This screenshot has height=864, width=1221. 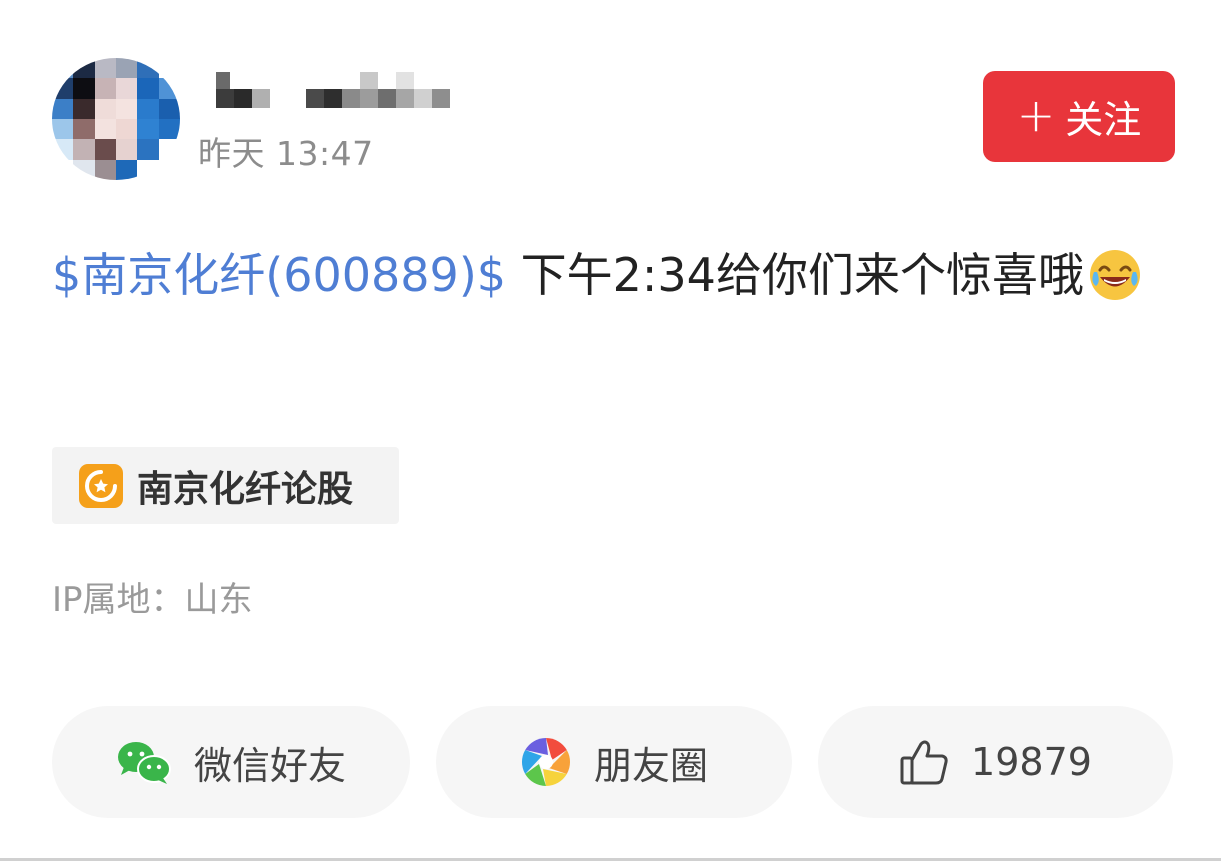 I want to click on username-redacted, so click(x=334, y=90).